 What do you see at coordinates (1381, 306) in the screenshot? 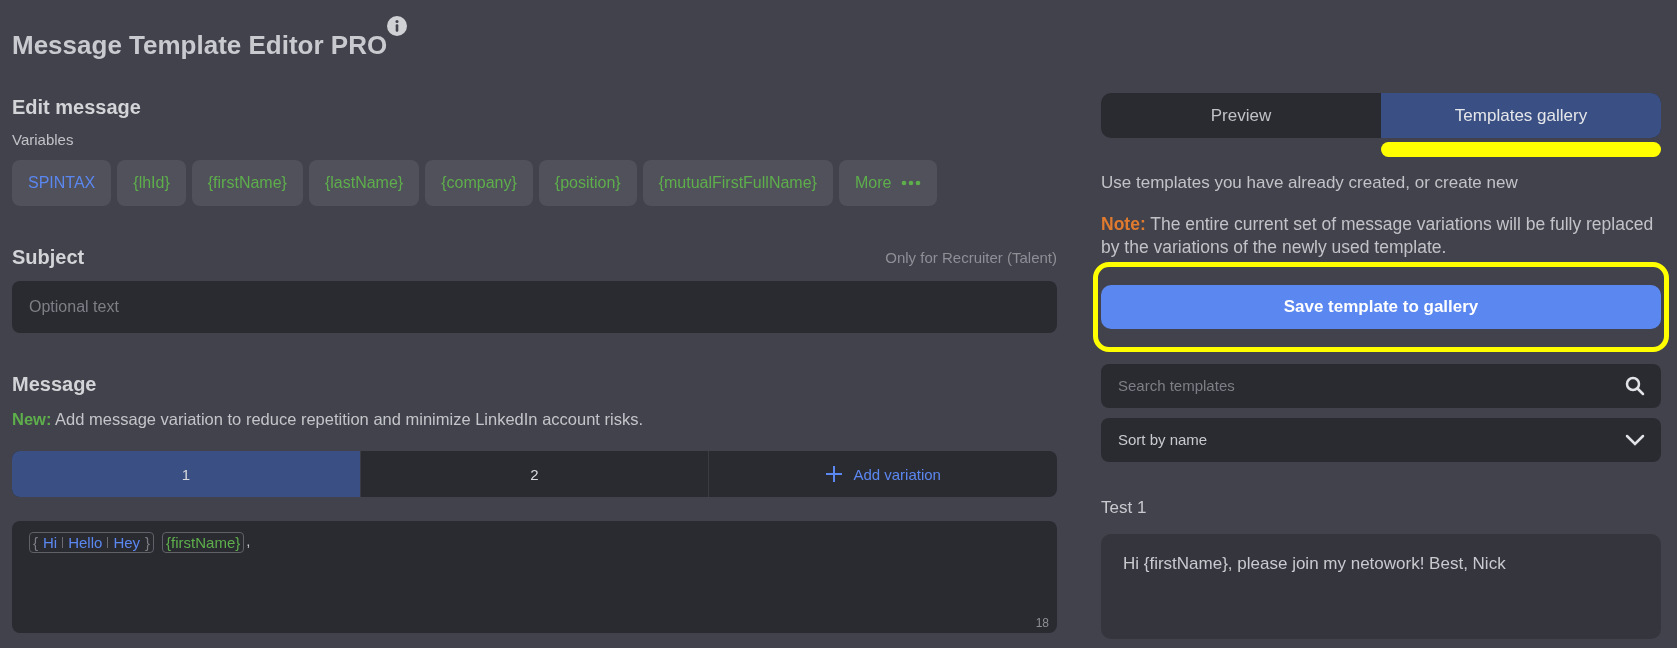
I see `save-template-button: Save template to gallery` at bounding box center [1381, 306].